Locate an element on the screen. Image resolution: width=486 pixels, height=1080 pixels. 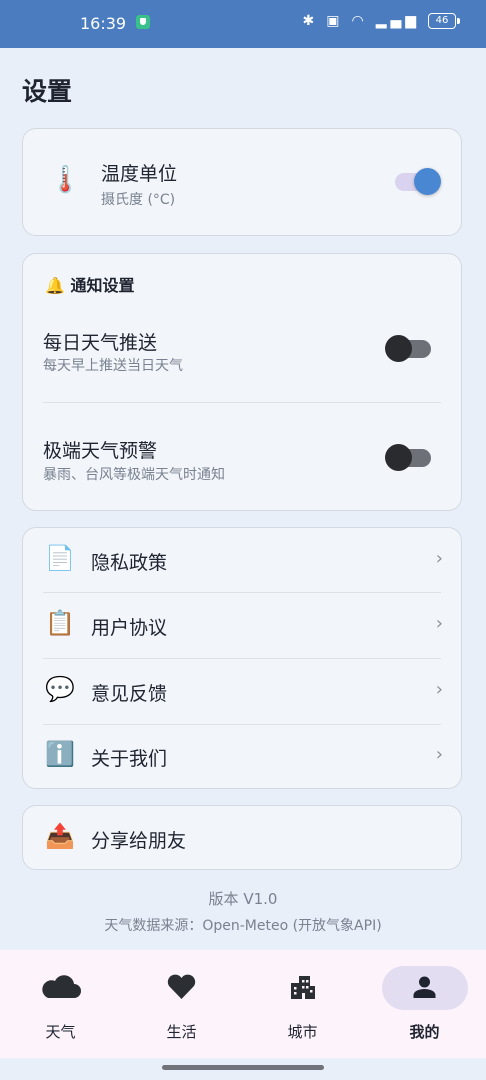
feedback-label: 意见反馈 is located at coordinates (129, 694).